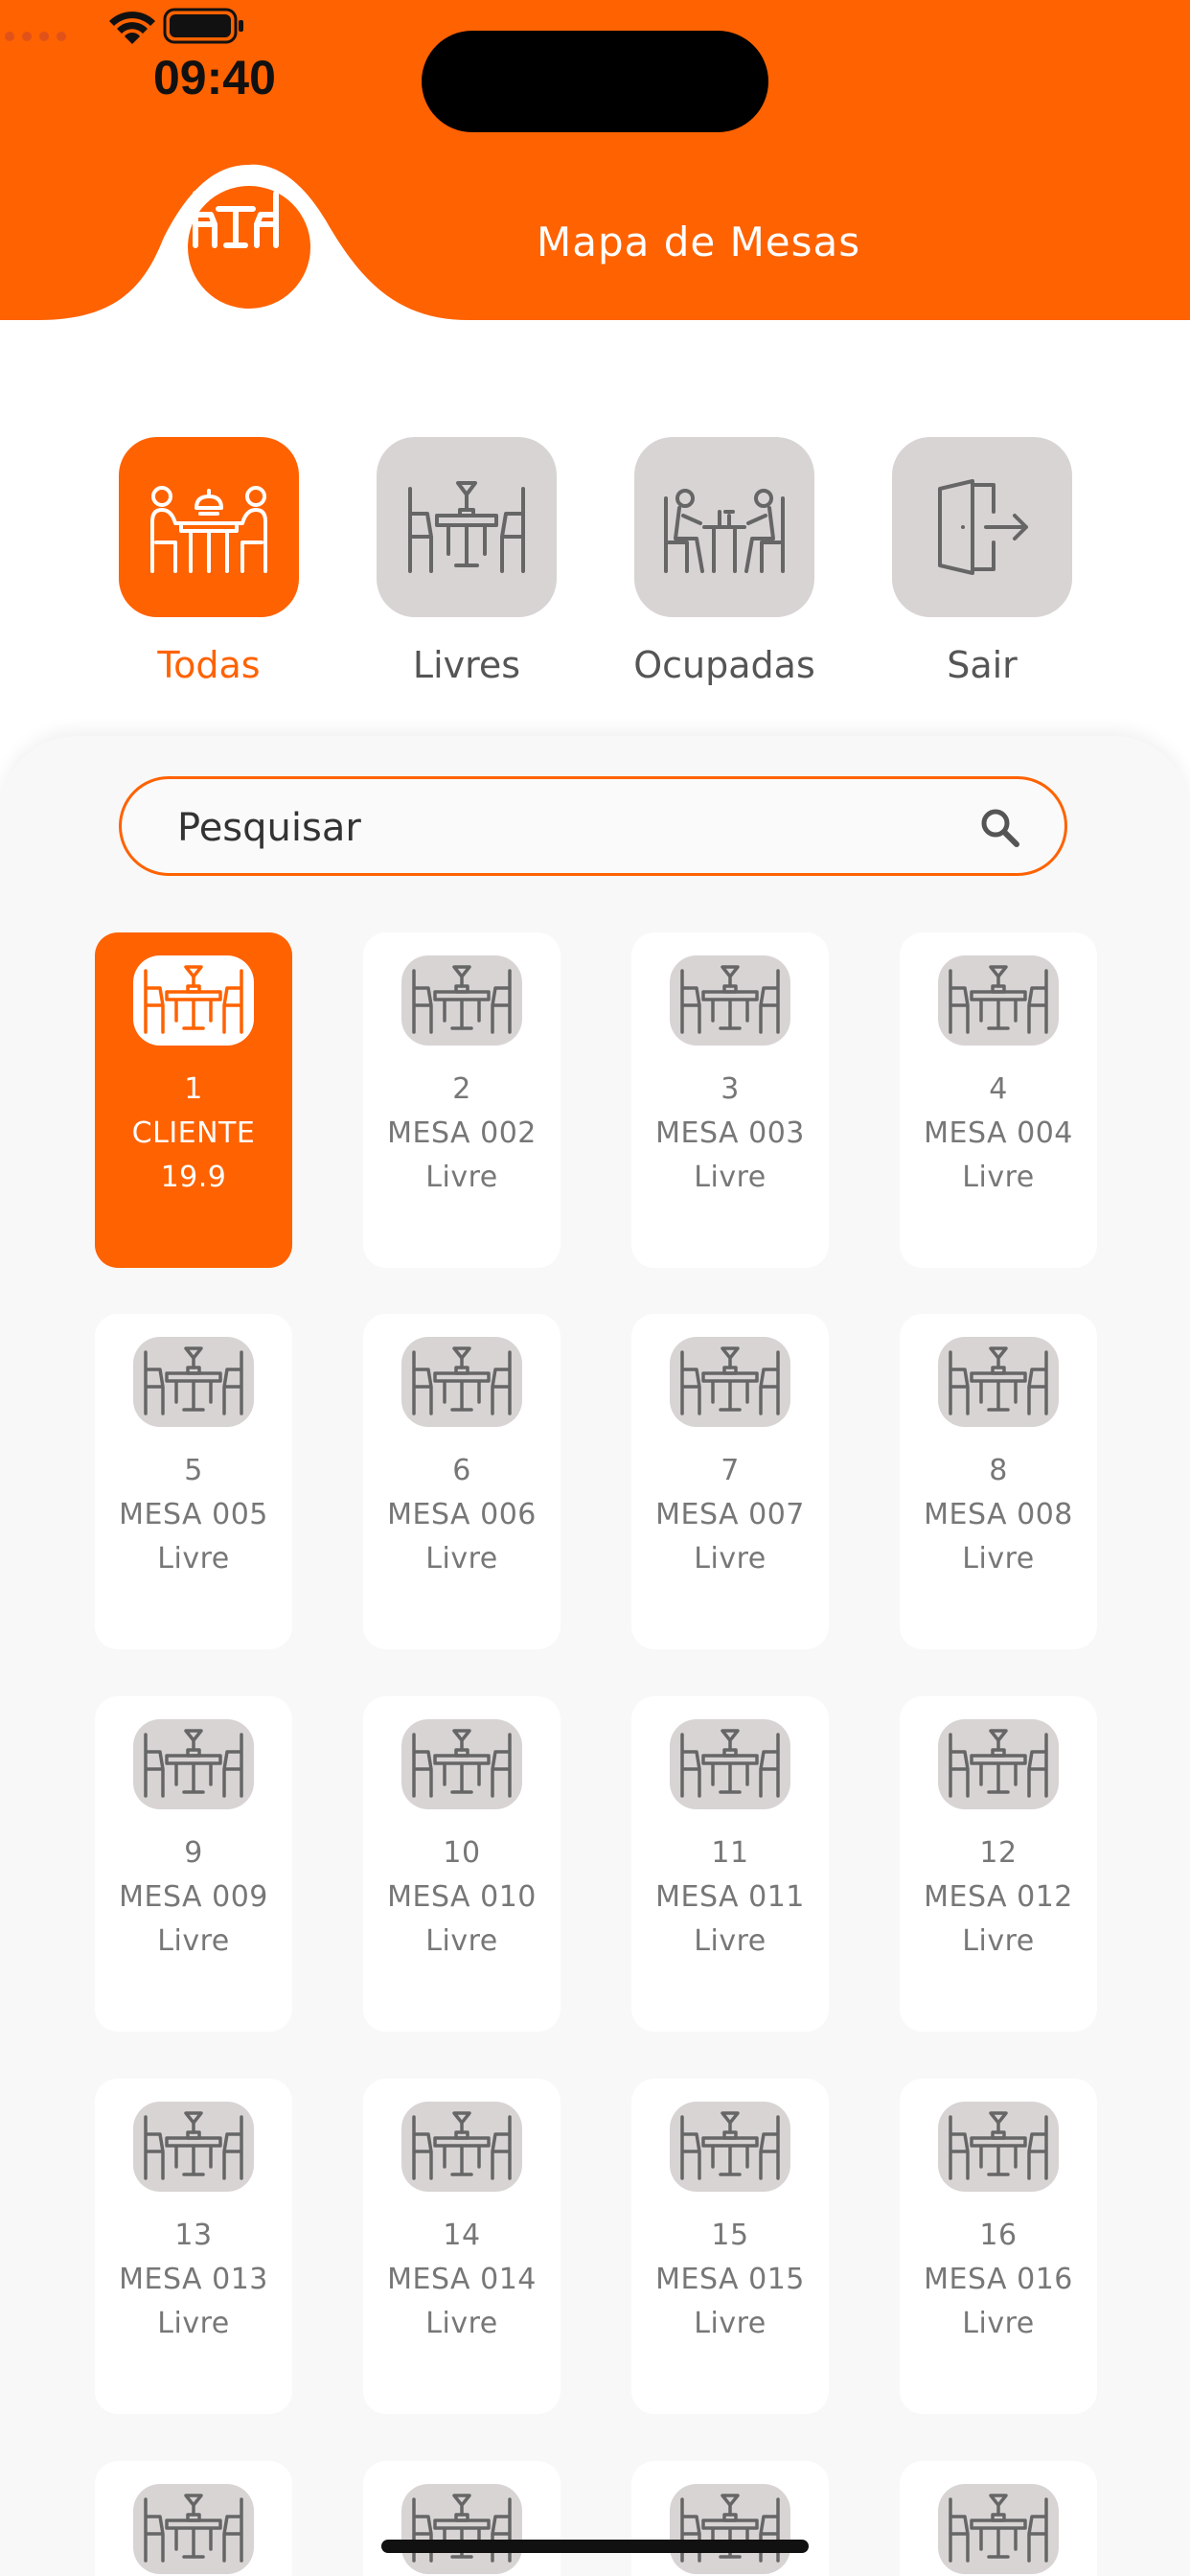 The width and height of the screenshot is (1190, 2576). Describe the element at coordinates (724, 665) in the screenshot. I see `filter-ocupadas-label: Ocupadas` at that location.